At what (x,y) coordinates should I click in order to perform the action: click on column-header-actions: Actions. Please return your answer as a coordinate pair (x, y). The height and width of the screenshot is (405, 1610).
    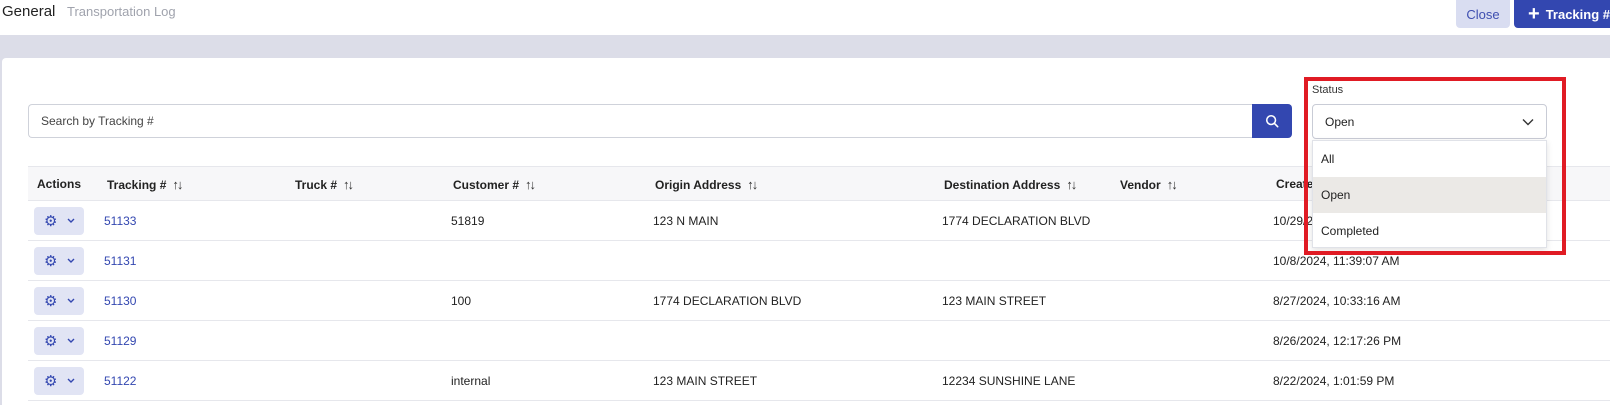
    Looking at the image, I should click on (59, 184).